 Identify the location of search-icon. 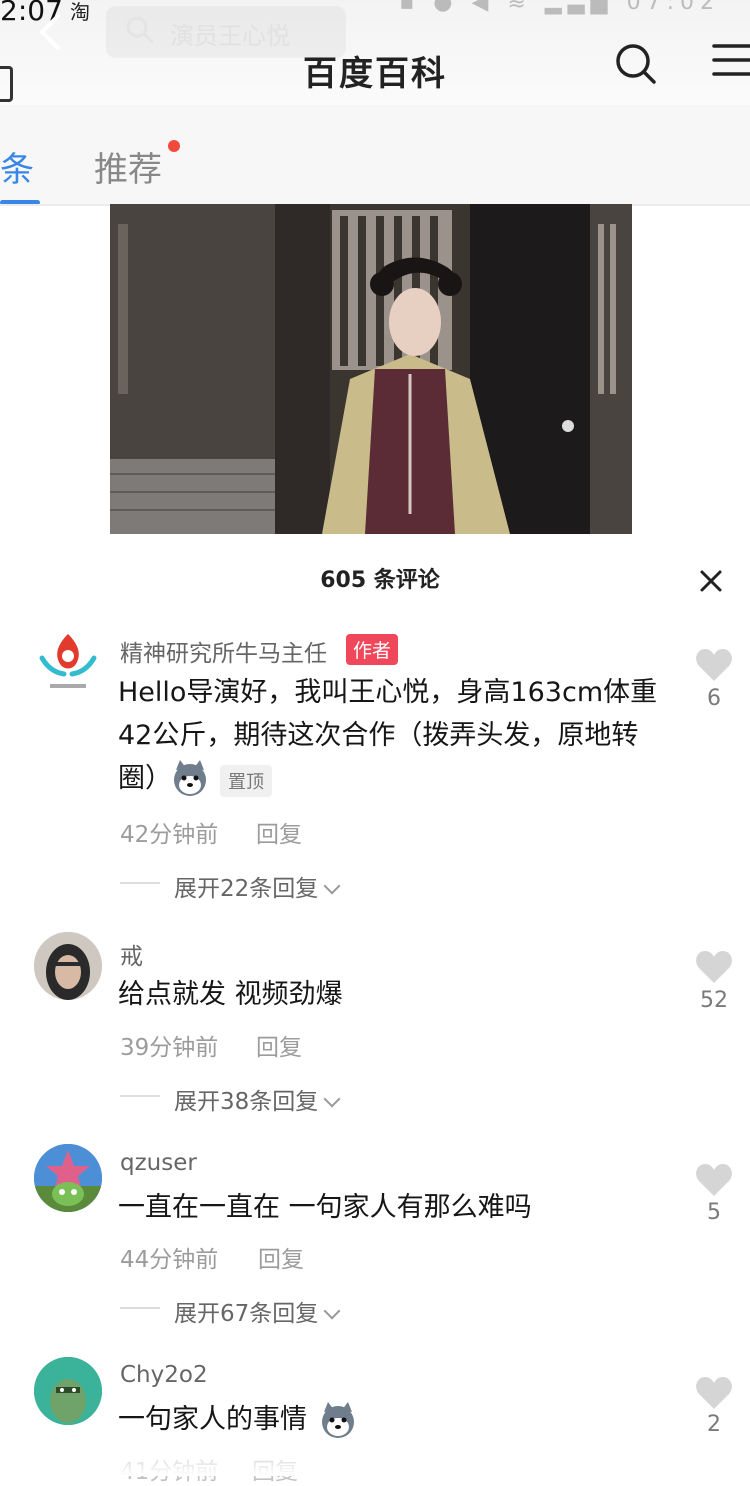
(635, 63).